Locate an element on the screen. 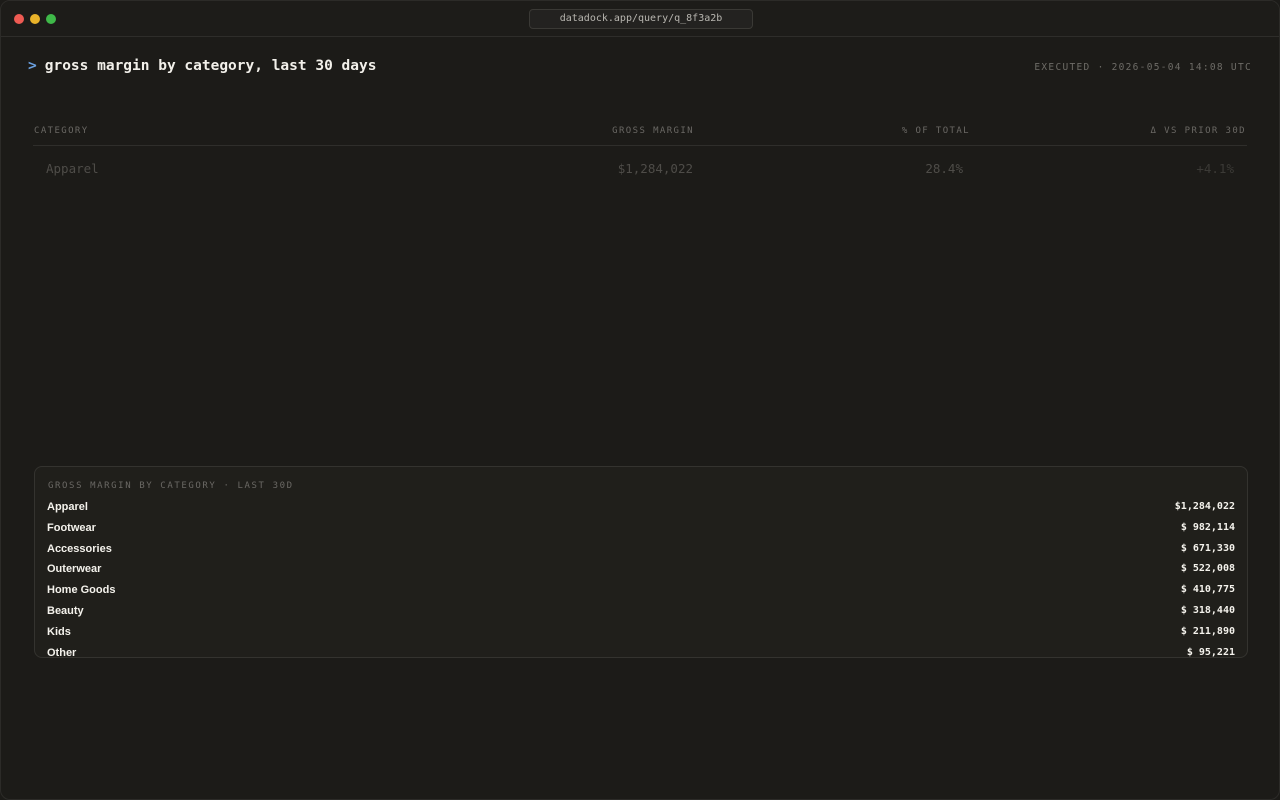 The width and height of the screenshot is (1280, 800). query-prompt: > gross margin by category, last 30 days is located at coordinates (202, 66).